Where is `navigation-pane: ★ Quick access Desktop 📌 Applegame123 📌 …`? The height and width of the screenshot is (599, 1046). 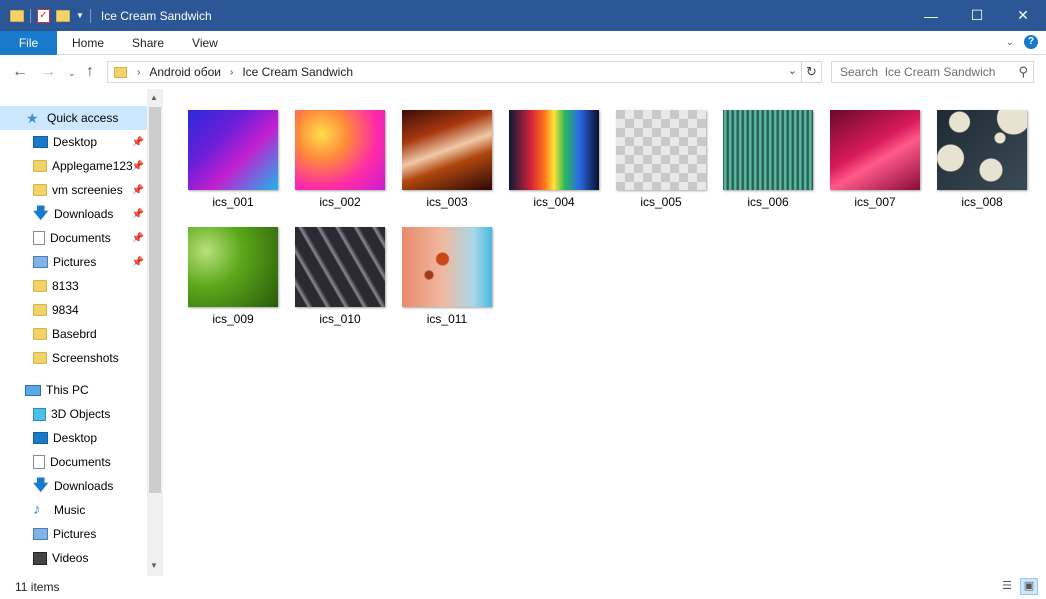
navigation-pane: ★ Quick access Desktop 📌 Applegame123 📌 … is located at coordinates (81, 332).